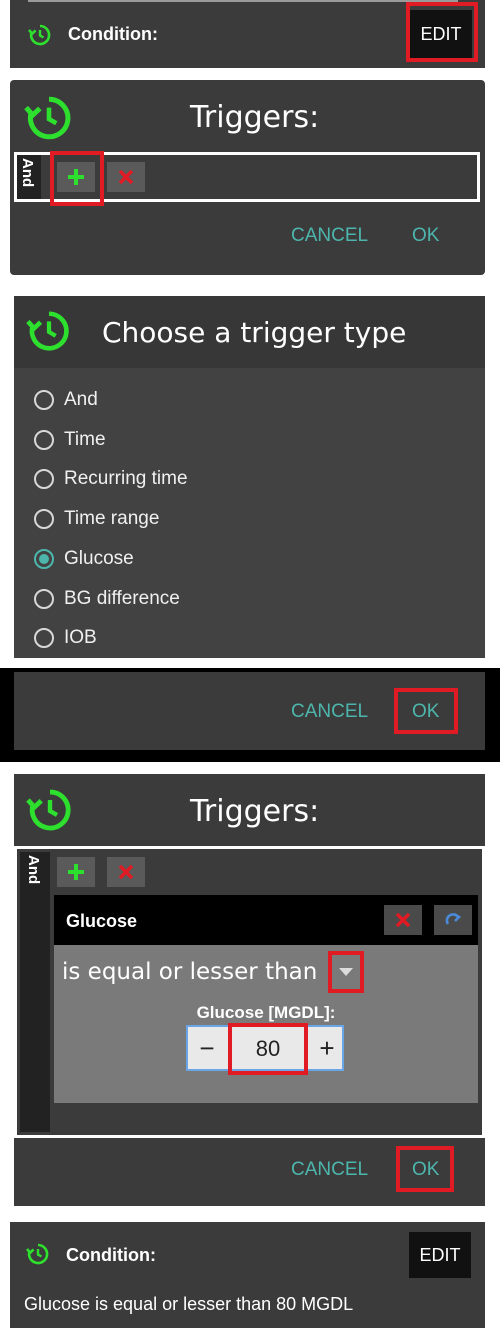  Describe the element at coordinates (207, 1048) in the screenshot. I see `decrement-button: −` at that location.